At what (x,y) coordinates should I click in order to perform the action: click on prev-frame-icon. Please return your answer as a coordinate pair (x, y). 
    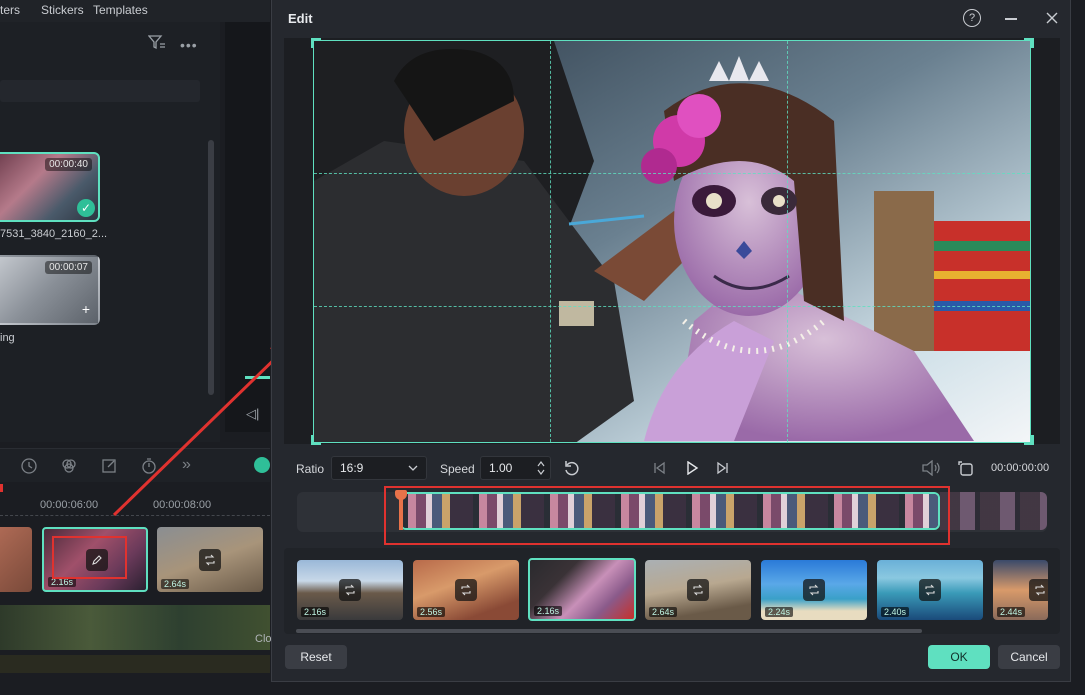
    Looking at the image, I should click on (660, 468).